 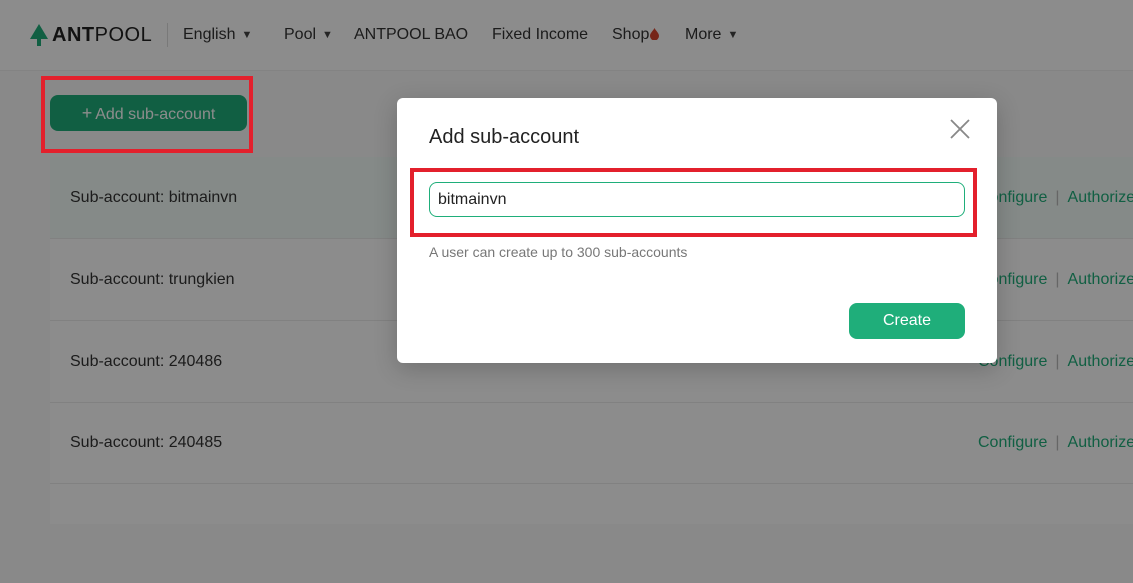 I want to click on close-button, so click(x=960, y=129).